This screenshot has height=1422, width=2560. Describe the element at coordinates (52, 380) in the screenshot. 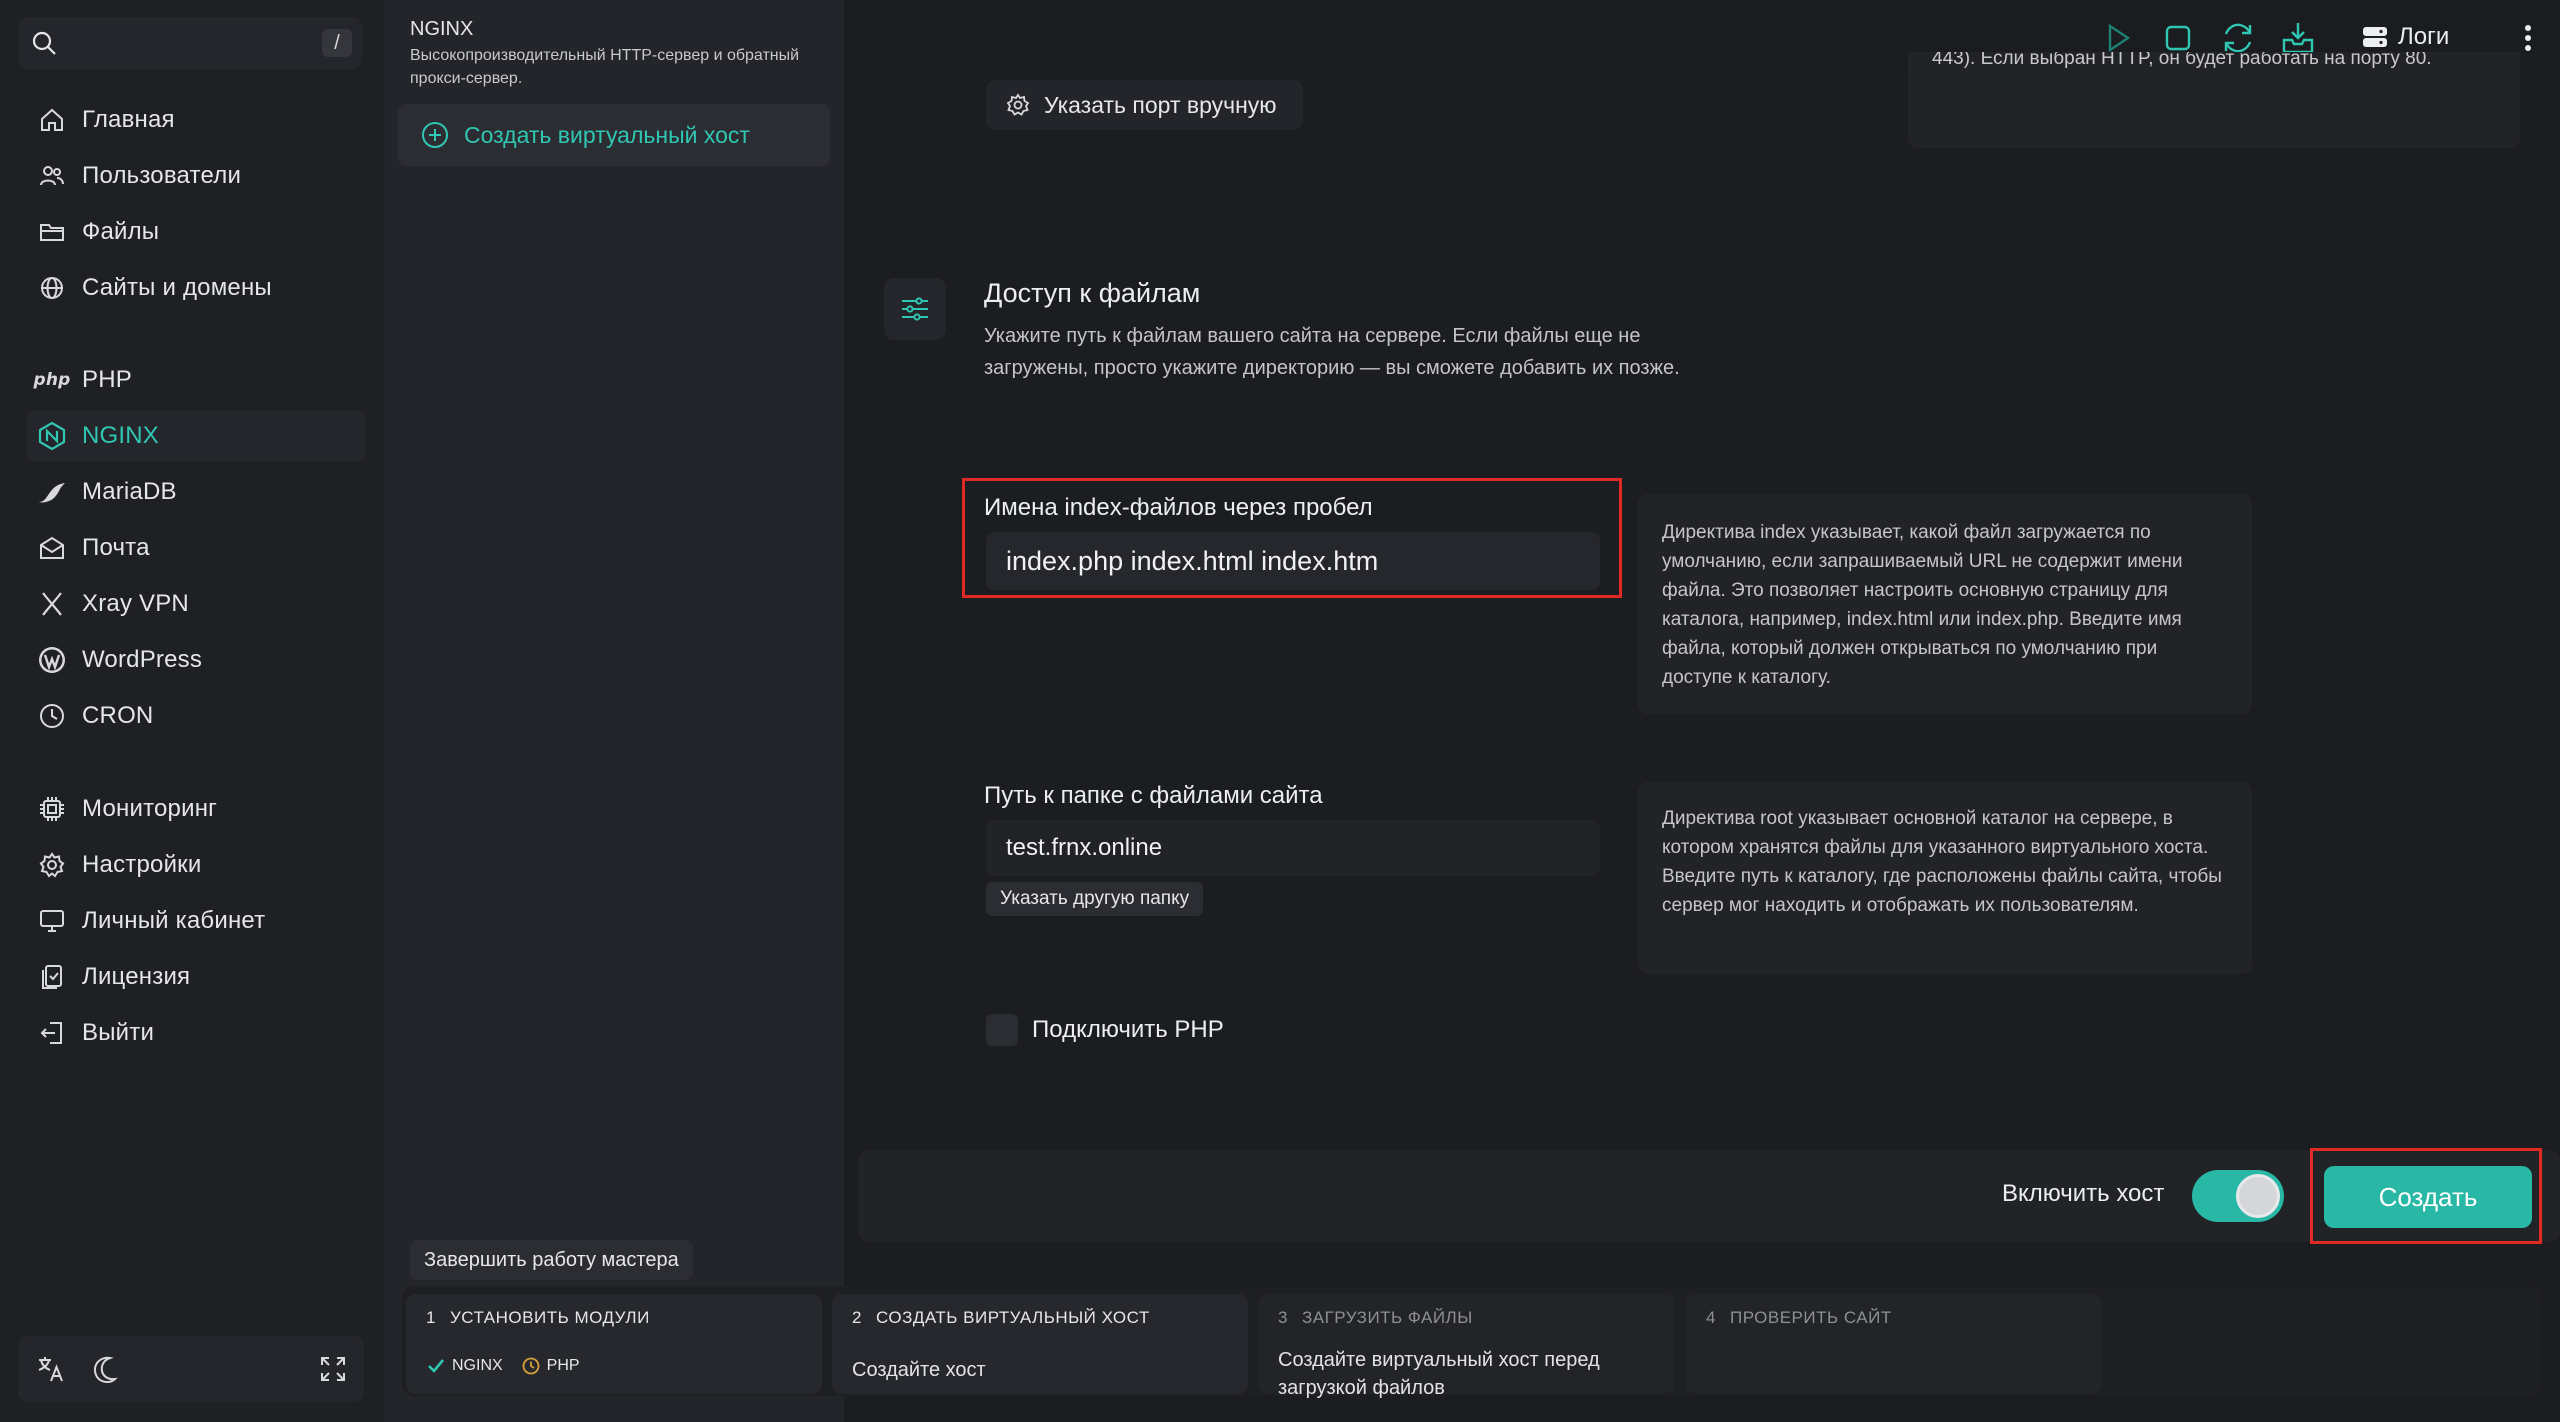

I see `php-icon: php` at that location.